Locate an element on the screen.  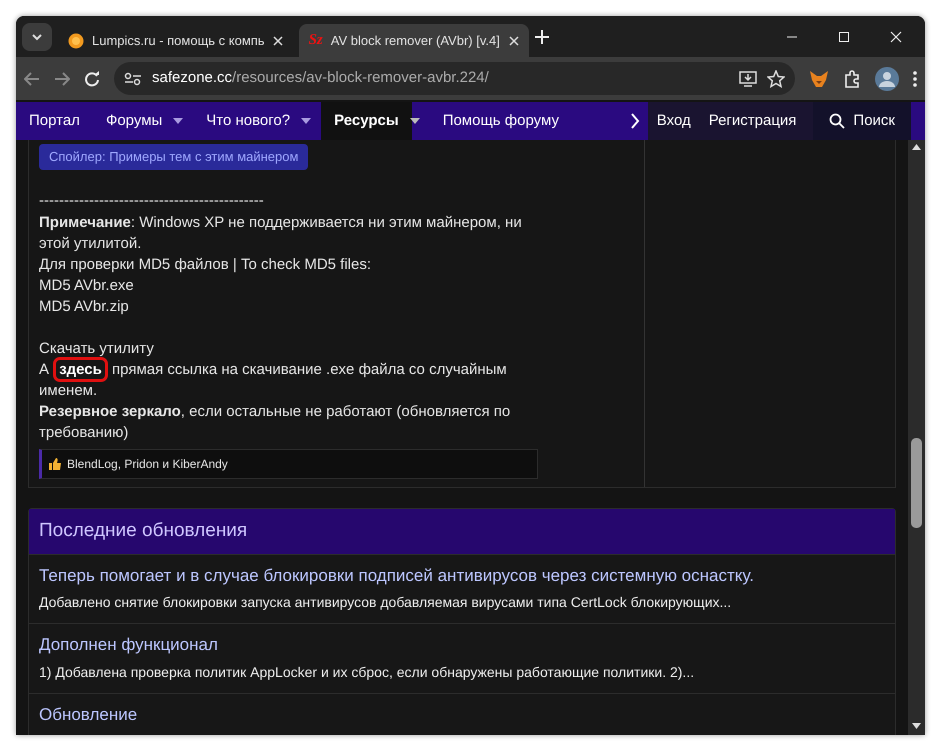
tab-search-button is located at coordinates (37, 36).